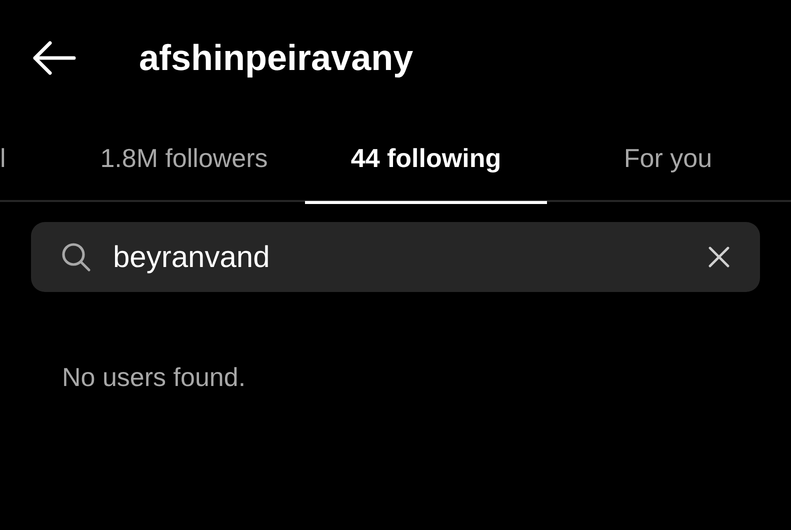 This screenshot has height=530, width=791. I want to click on tab: 1.8M followers, so click(184, 158).